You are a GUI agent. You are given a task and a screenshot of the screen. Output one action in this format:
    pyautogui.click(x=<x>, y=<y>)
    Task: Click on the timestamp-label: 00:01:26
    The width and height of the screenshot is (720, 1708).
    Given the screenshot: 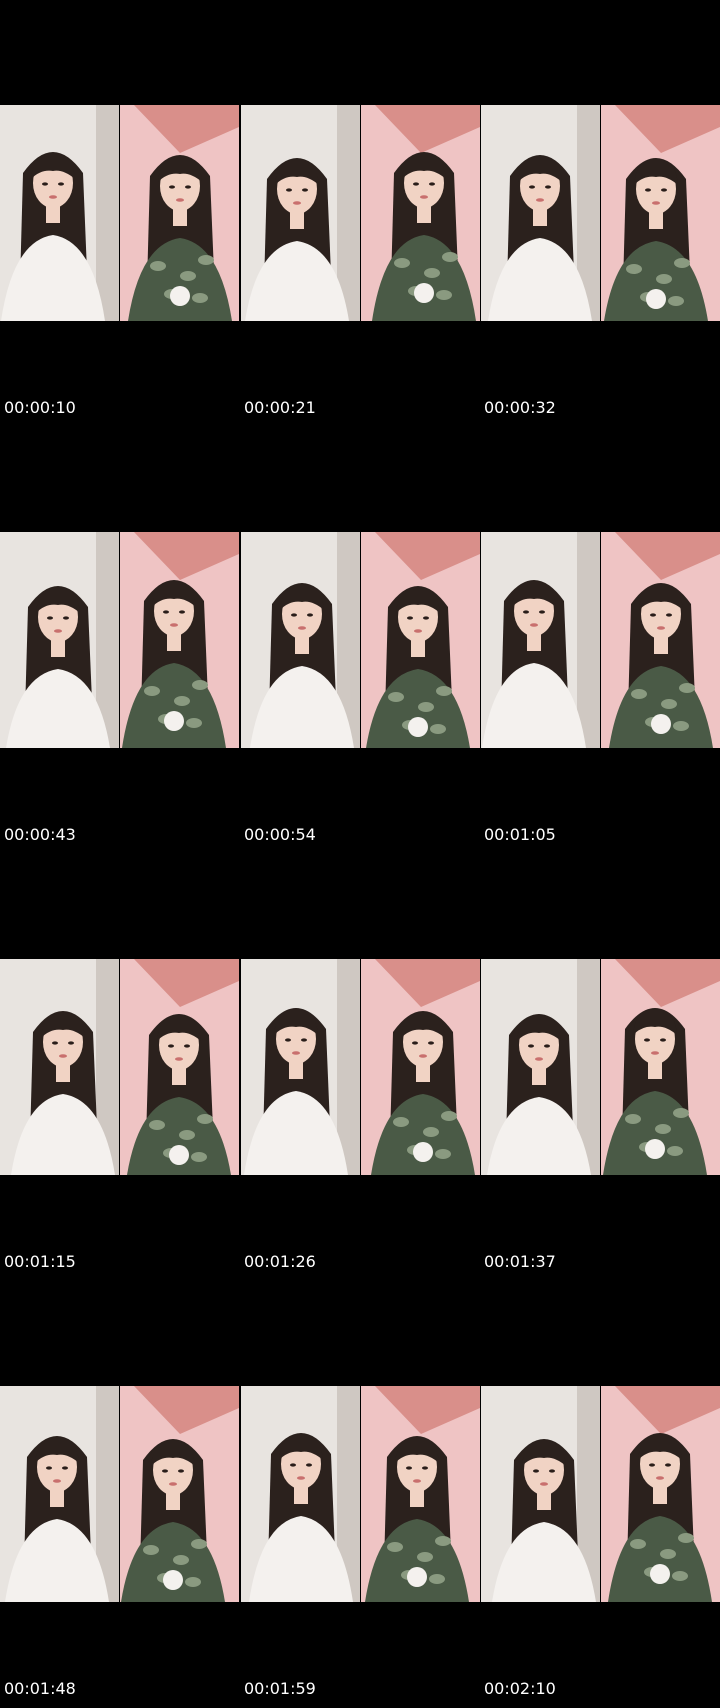 What is the action you would take?
    pyautogui.click(x=280, y=1261)
    